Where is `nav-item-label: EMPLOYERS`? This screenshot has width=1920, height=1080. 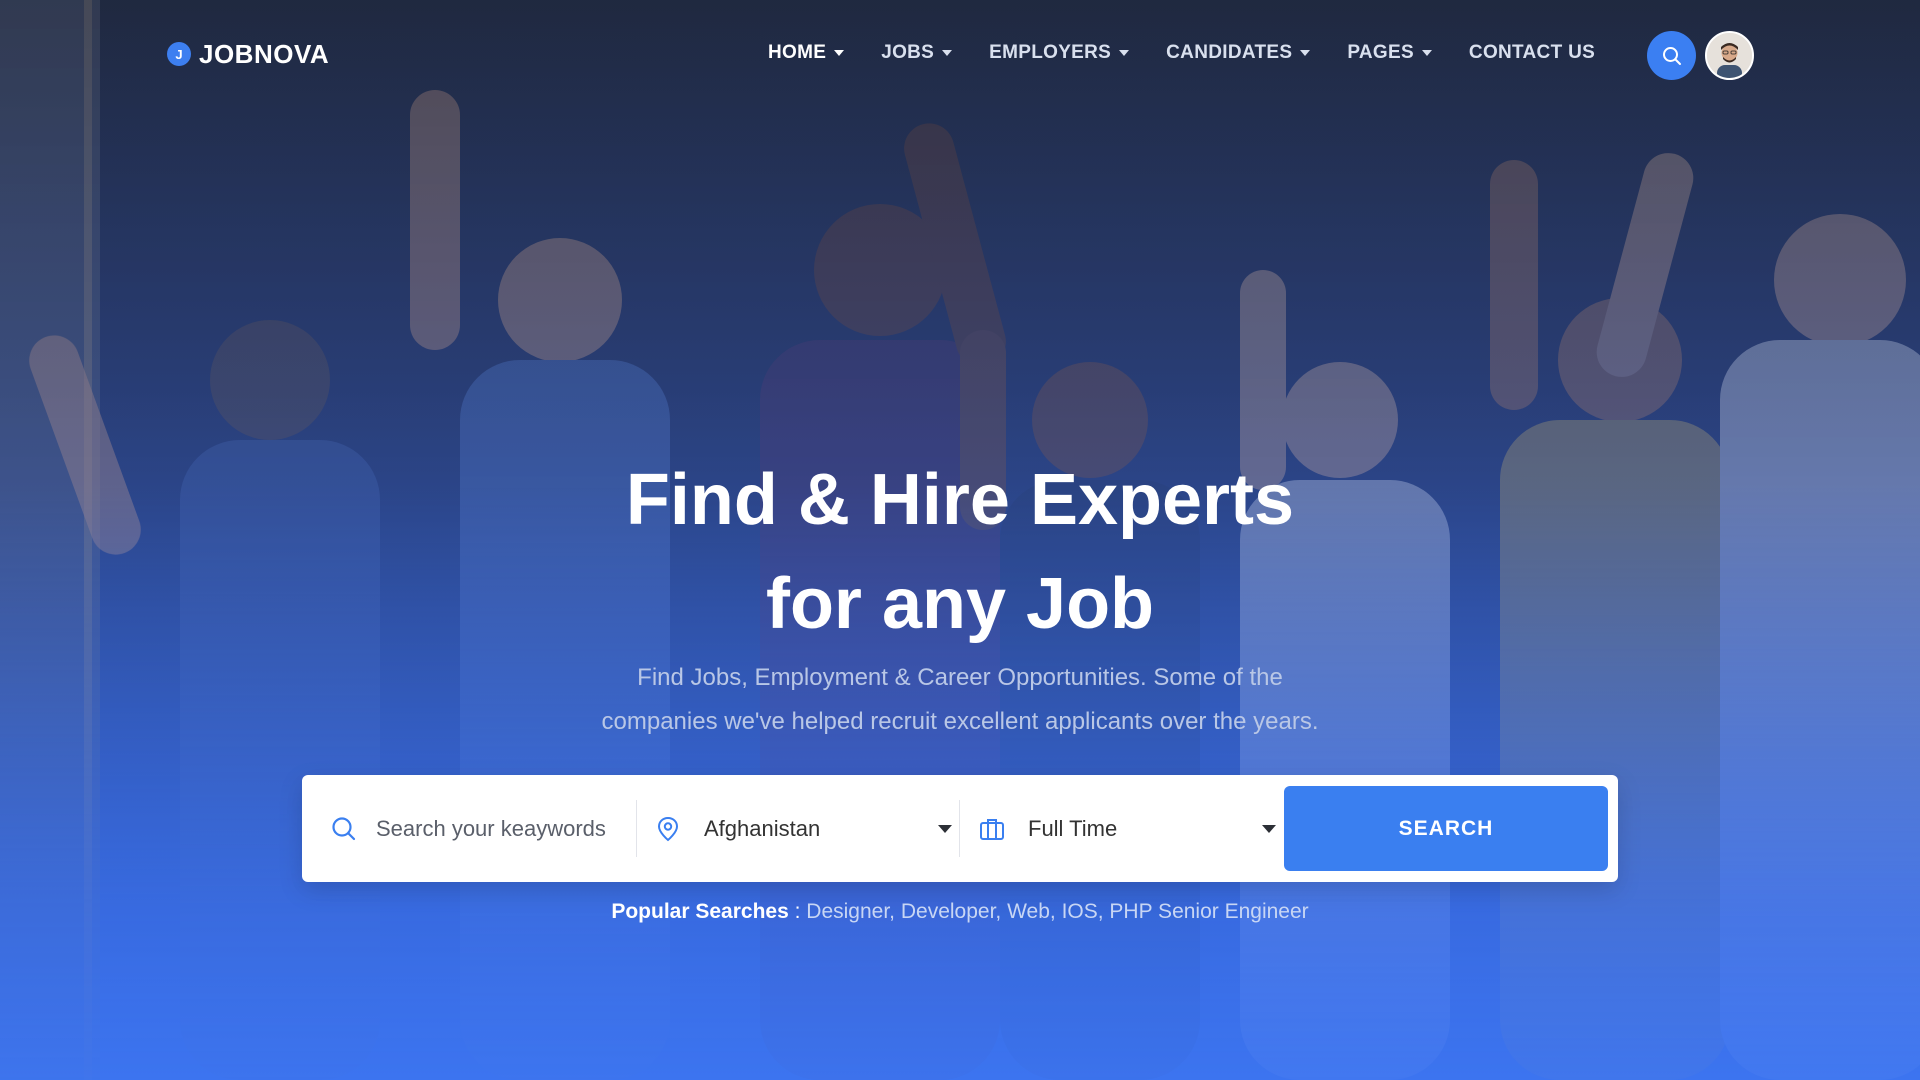 nav-item-label: EMPLOYERS is located at coordinates (1050, 52).